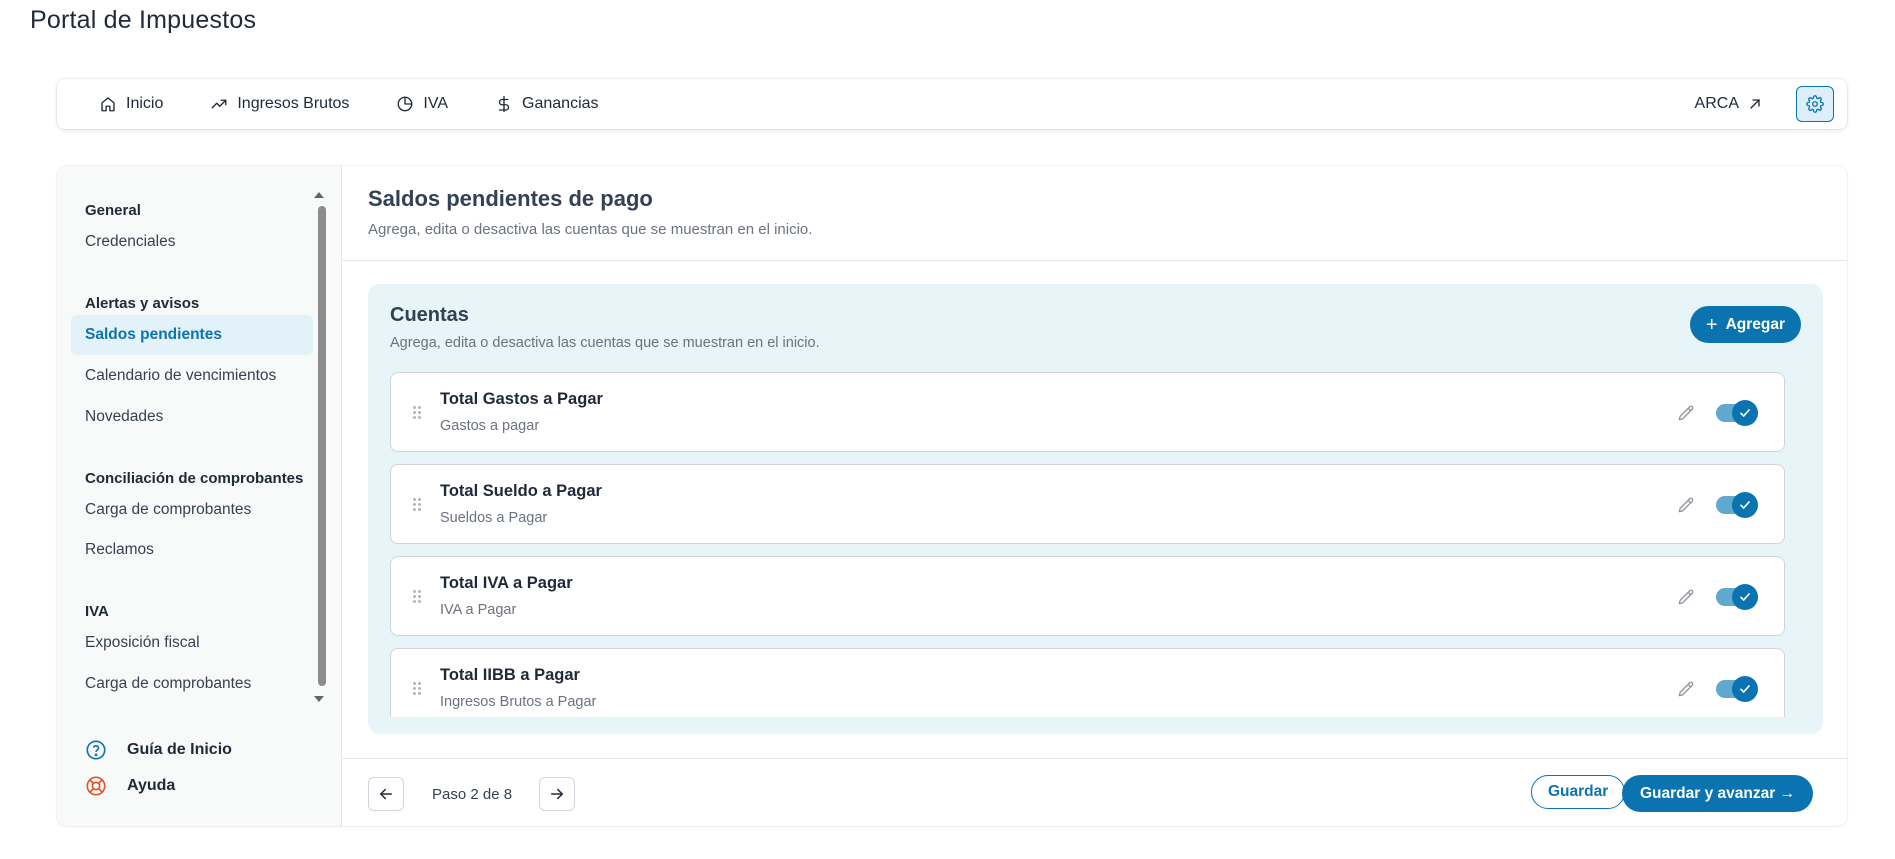 The width and height of the screenshot is (1895, 859). What do you see at coordinates (143, 20) in the screenshot?
I see `app-title: Portal de Impuestos` at bounding box center [143, 20].